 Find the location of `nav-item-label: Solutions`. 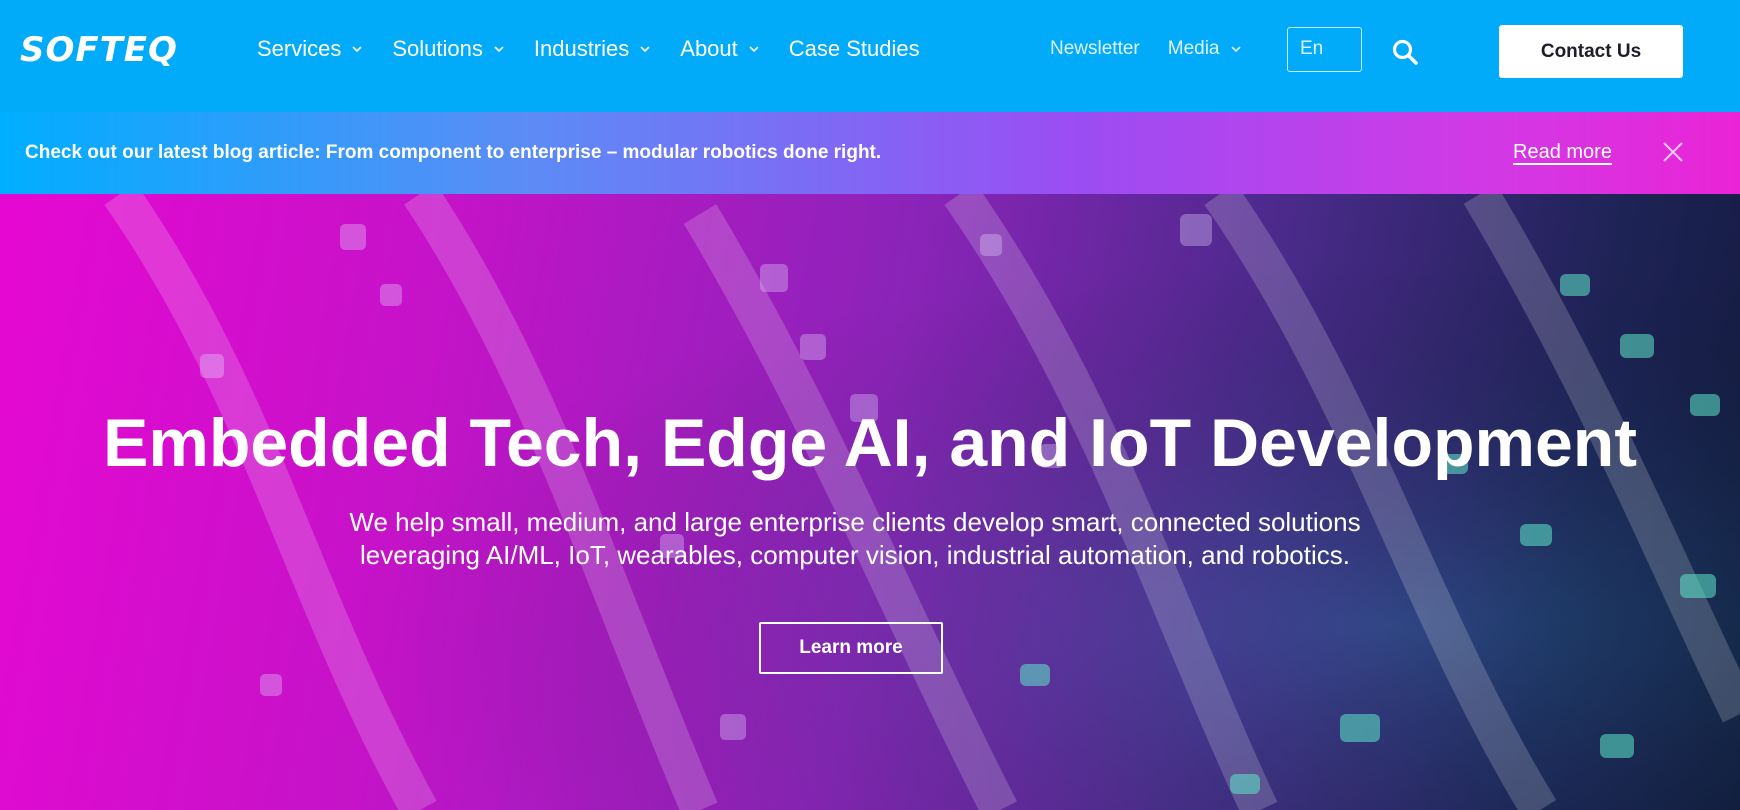

nav-item-label: Solutions is located at coordinates (437, 48).